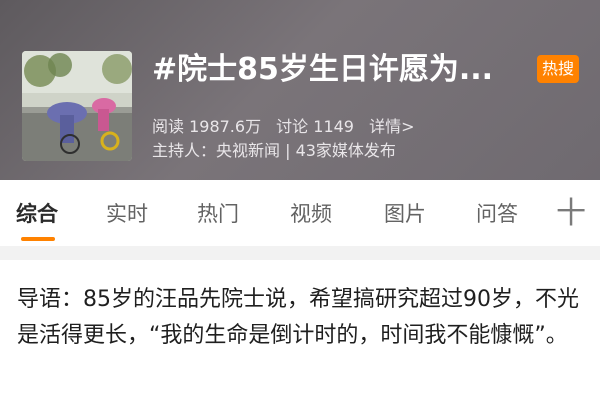 The width and height of the screenshot is (600, 413). Describe the element at coordinates (274, 150) in the screenshot. I see `topic-host: 主持人：央视新闻 | 43家媒体发布` at that location.